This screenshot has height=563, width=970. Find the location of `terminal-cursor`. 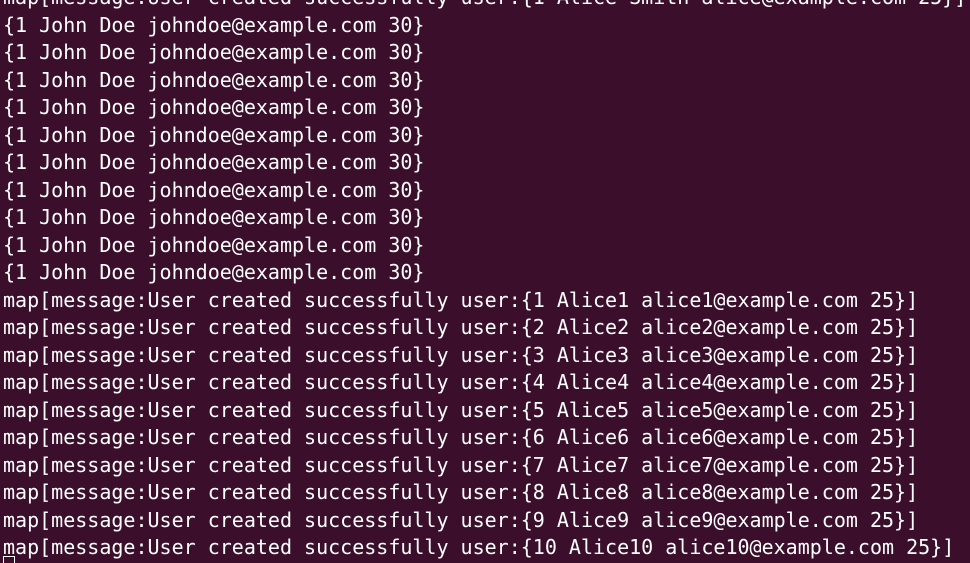

terminal-cursor is located at coordinates (9, 559).